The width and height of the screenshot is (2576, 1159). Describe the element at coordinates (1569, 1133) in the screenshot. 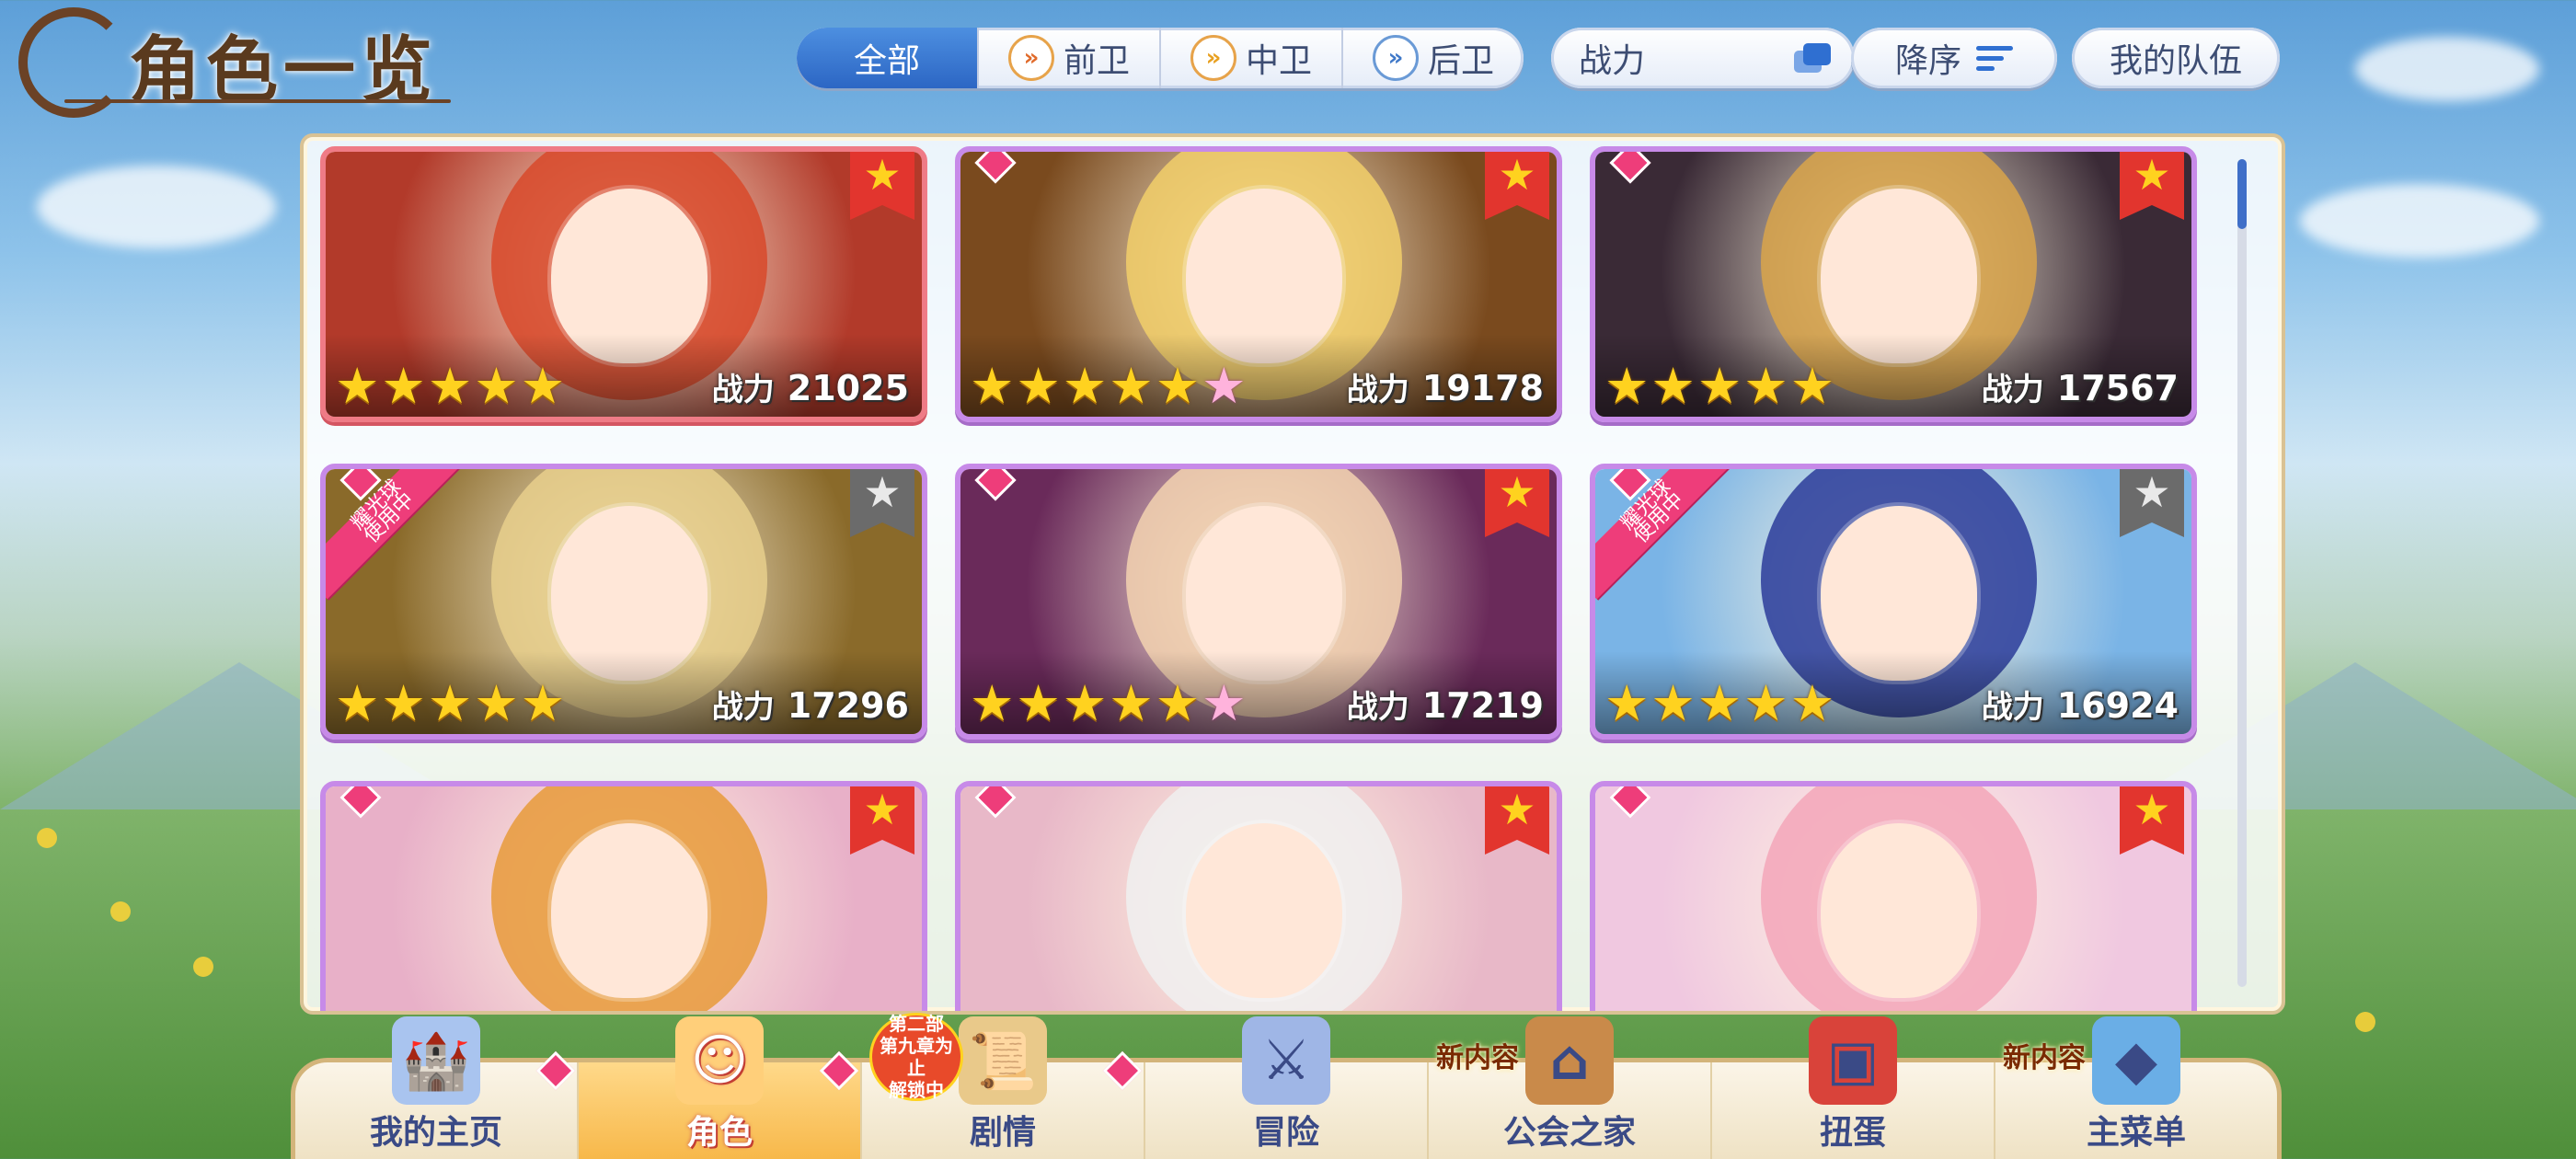

I see `nav-label: 公会之家` at that location.